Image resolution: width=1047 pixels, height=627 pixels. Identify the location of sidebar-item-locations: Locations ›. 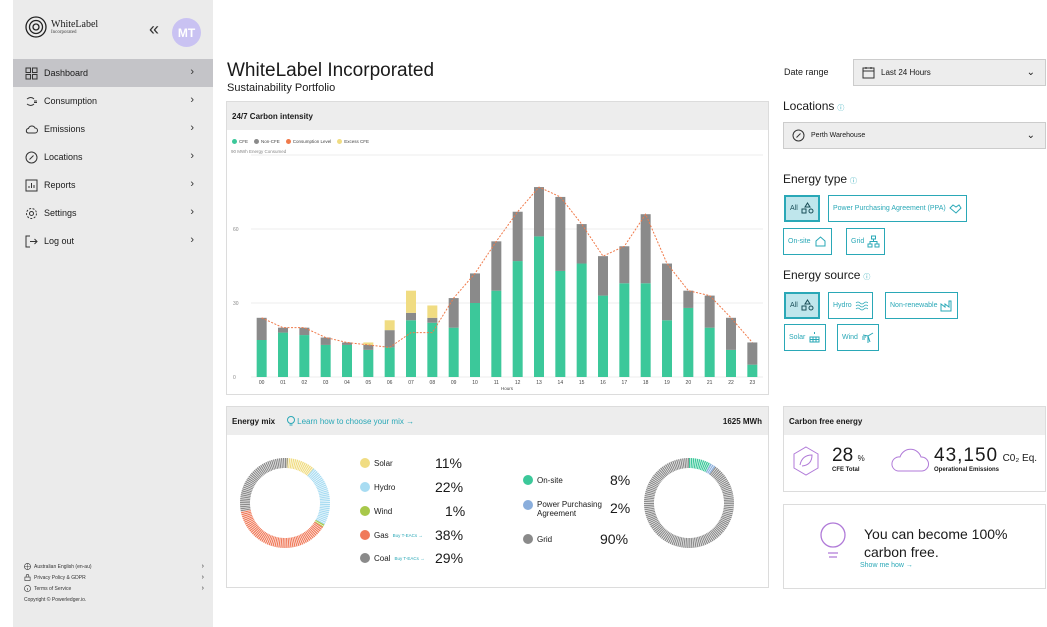
(113, 157).